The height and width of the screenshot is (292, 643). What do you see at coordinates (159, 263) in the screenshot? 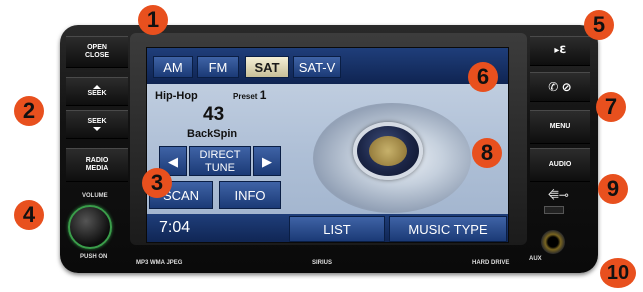
I see `formats-label: MP3 WMA JPEG` at bounding box center [159, 263].